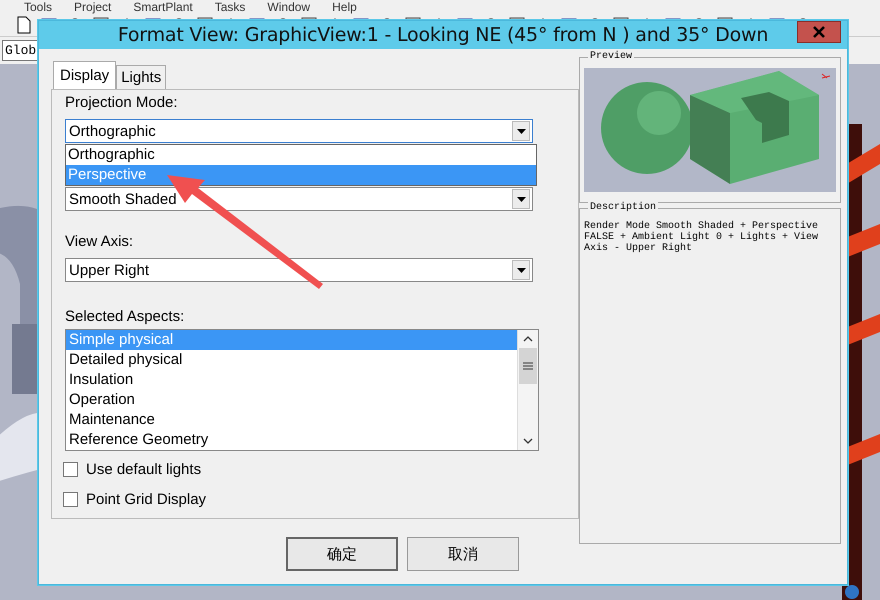 This screenshot has height=600, width=880. What do you see at coordinates (163, 7) in the screenshot?
I see `menu-item: SmartPlant` at bounding box center [163, 7].